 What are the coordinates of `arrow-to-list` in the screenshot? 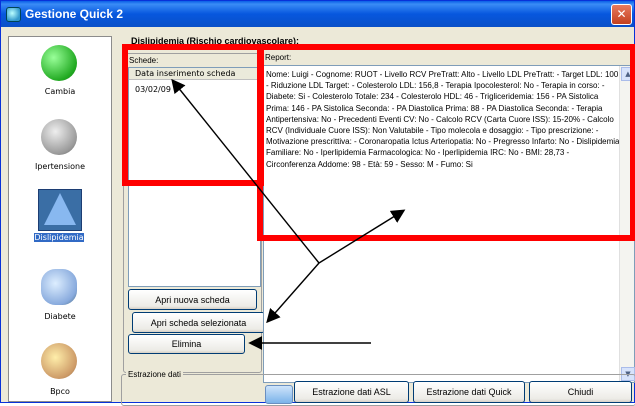 It's located at (245, 171).